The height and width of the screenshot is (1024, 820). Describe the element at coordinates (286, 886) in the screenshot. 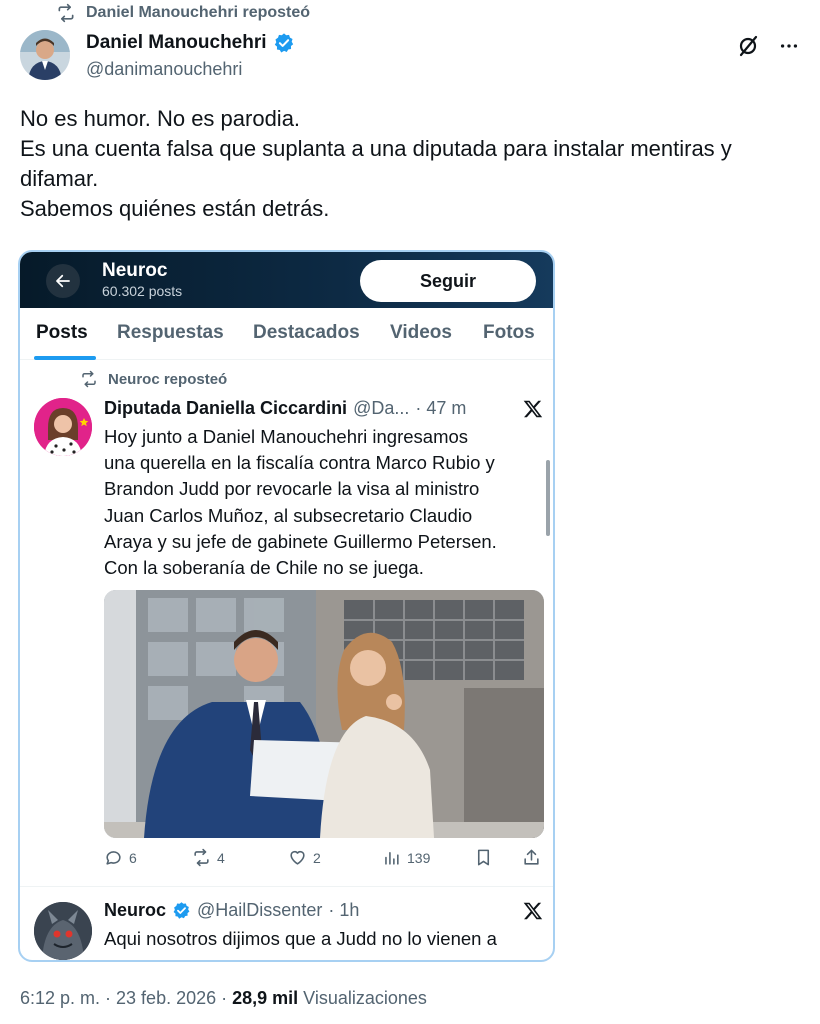

I see `tweet-divider` at that location.